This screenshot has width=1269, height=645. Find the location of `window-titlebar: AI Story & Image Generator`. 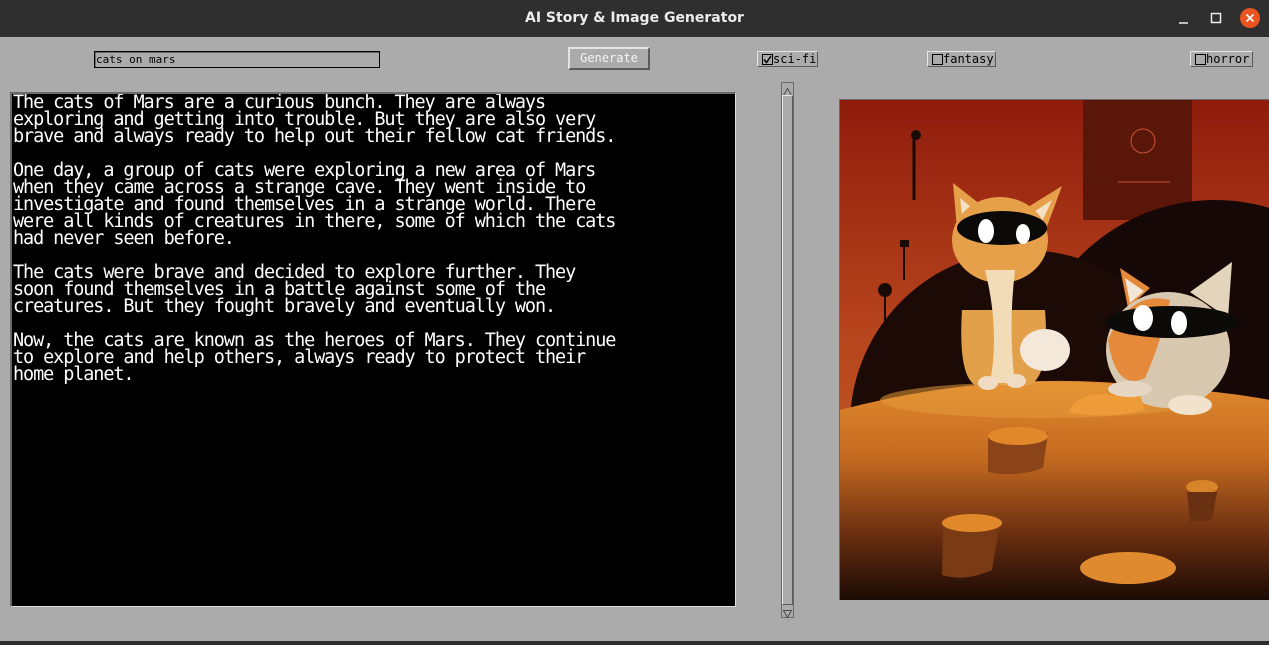

window-titlebar: AI Story & Image Generator is located at coordinates (634, 18).